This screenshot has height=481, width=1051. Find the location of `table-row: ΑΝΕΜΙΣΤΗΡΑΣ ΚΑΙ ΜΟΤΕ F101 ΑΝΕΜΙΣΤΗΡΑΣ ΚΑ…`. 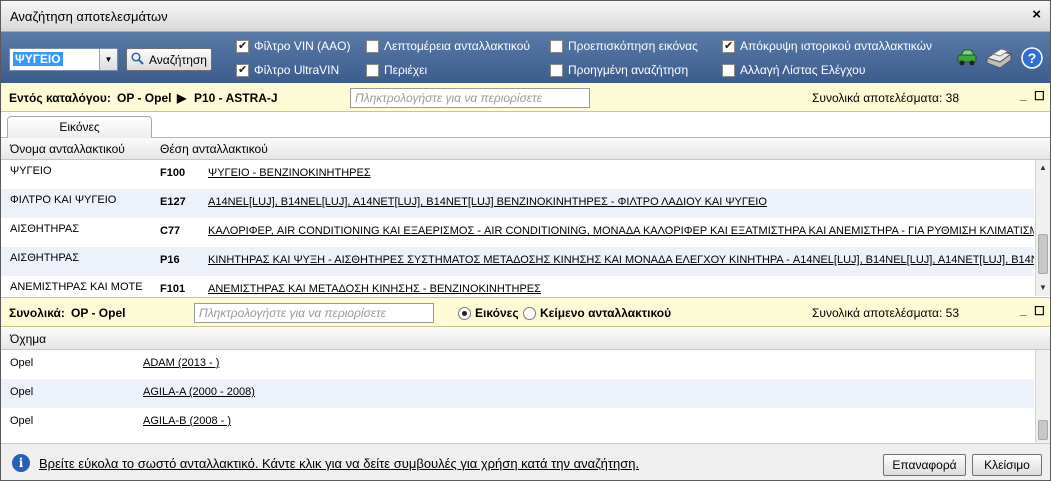

table-row: ΑΝΕΜΙΣΤΗΡΑΣ ΚΑΙ ΜΟΤΕ F101 ΑΝΕΜΙΣΤΗΡΑΣ ΚΑ… is located at coordinates (517, 286).